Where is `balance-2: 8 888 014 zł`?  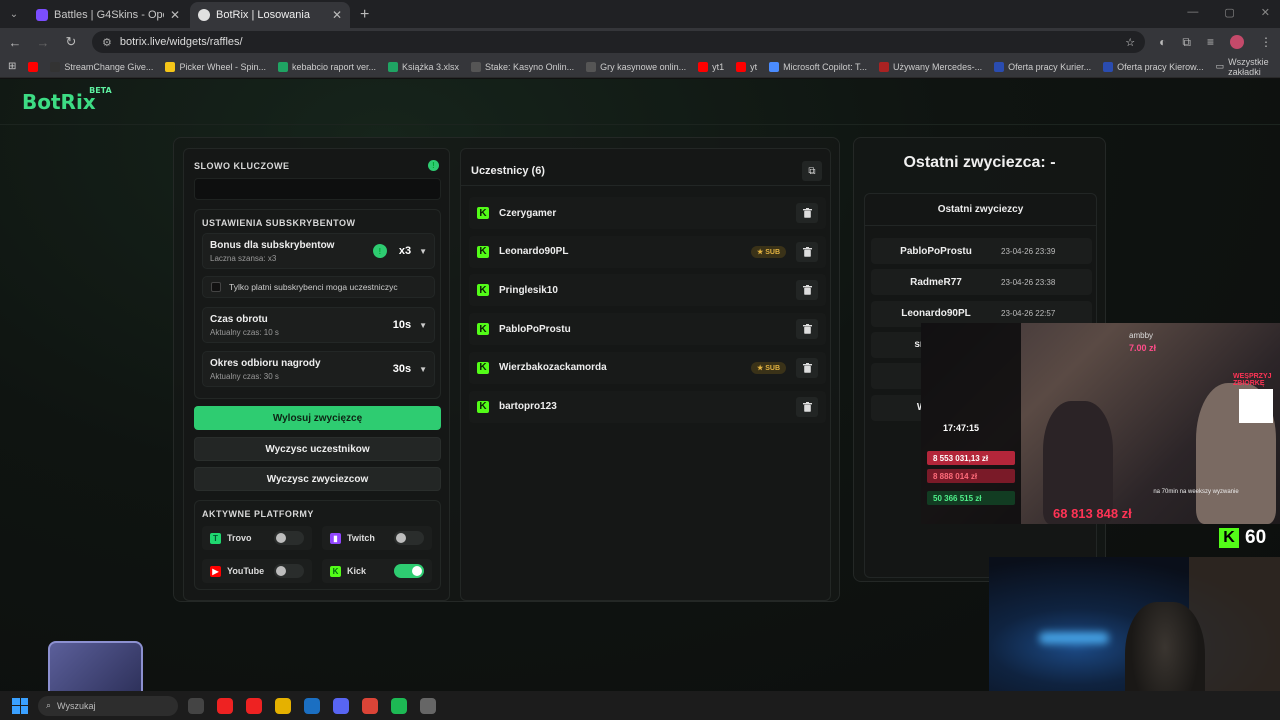 balance-2: 8 888 014 zł is located at coordinates (971, 476).